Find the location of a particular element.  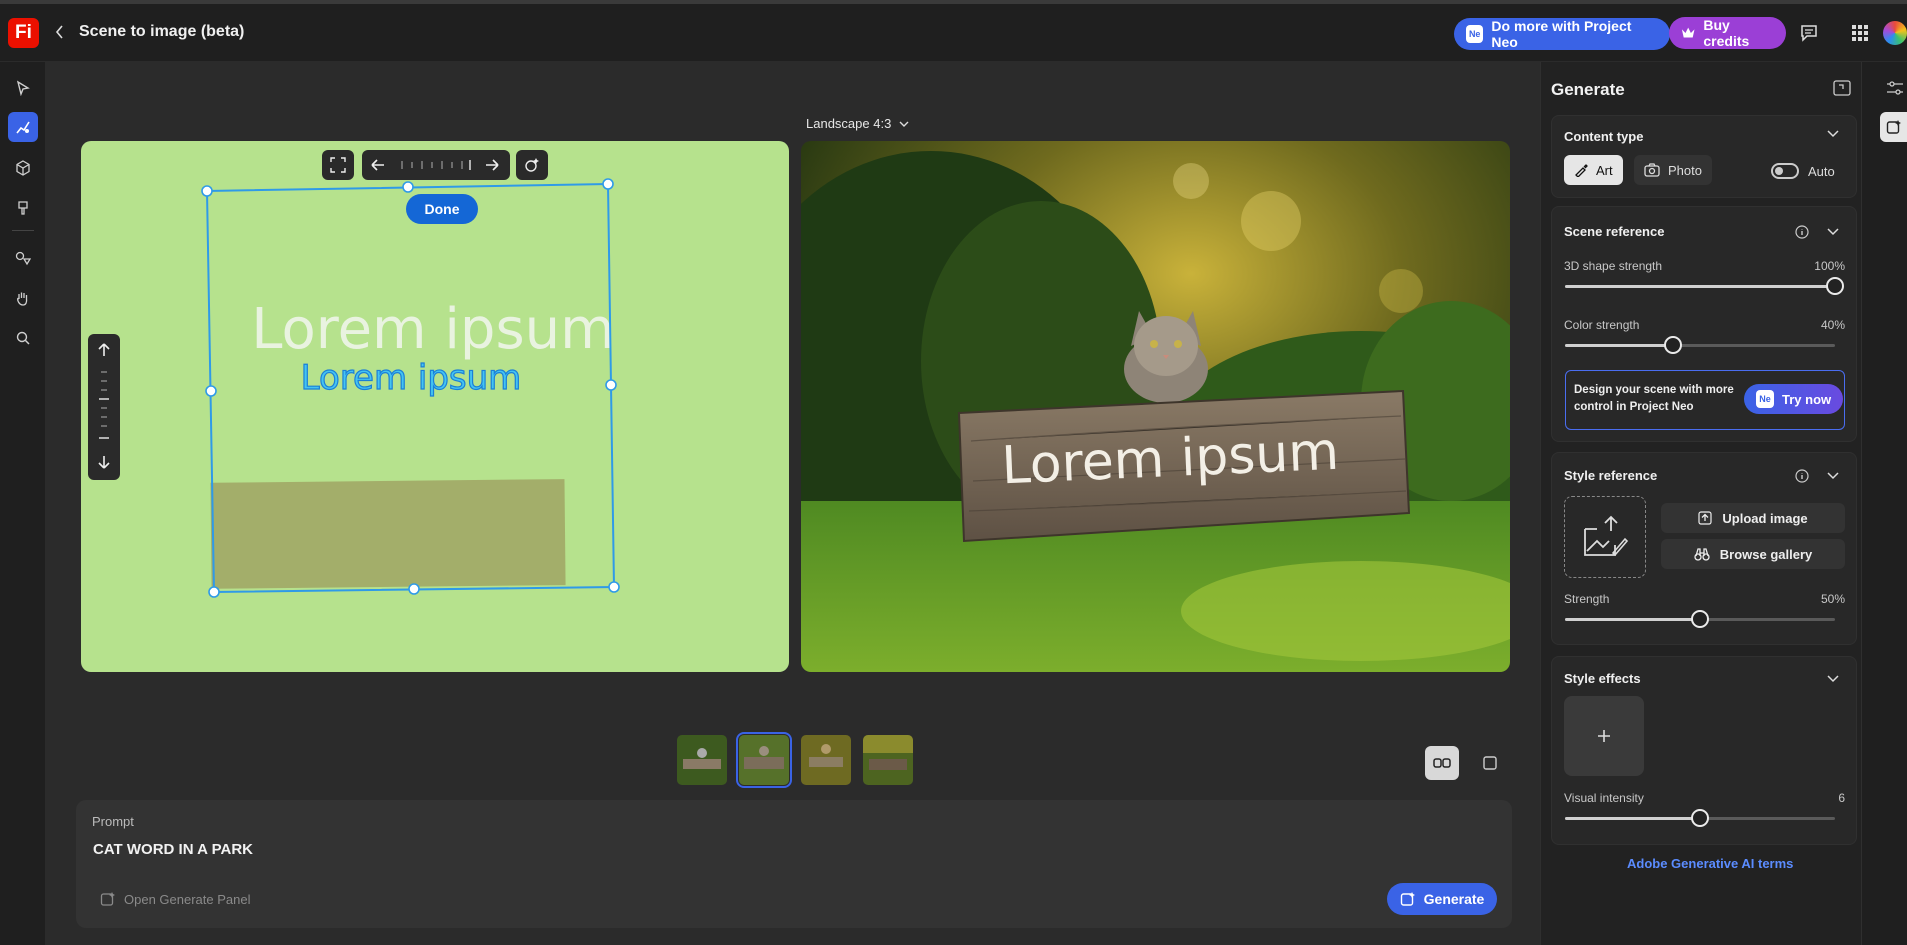

upload-icon is located at coordinates (1705, 518).